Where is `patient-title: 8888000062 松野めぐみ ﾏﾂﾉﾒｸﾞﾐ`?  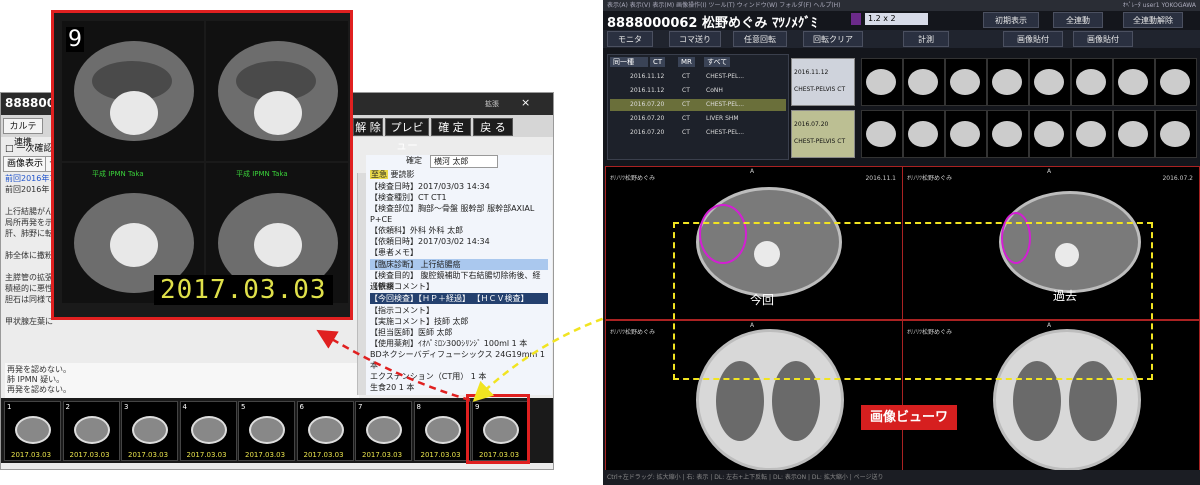
patient-title: 8888000062 松野めぐみ ﾏﾂﾉﾒｸﾞﾐ is located at coordinates (712, 23).